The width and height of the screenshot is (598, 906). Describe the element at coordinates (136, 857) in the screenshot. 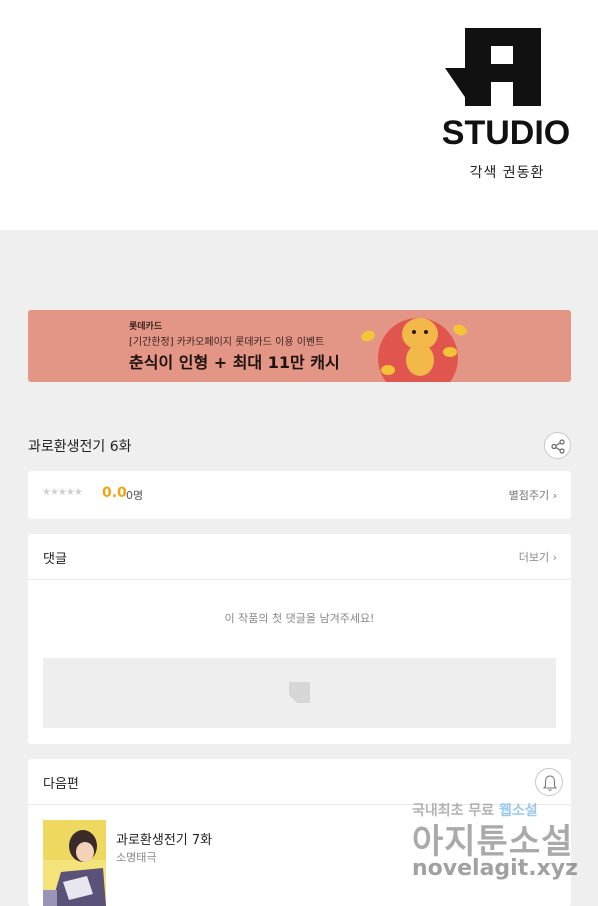

I see `next-episode-author: 소명태극` at that location.